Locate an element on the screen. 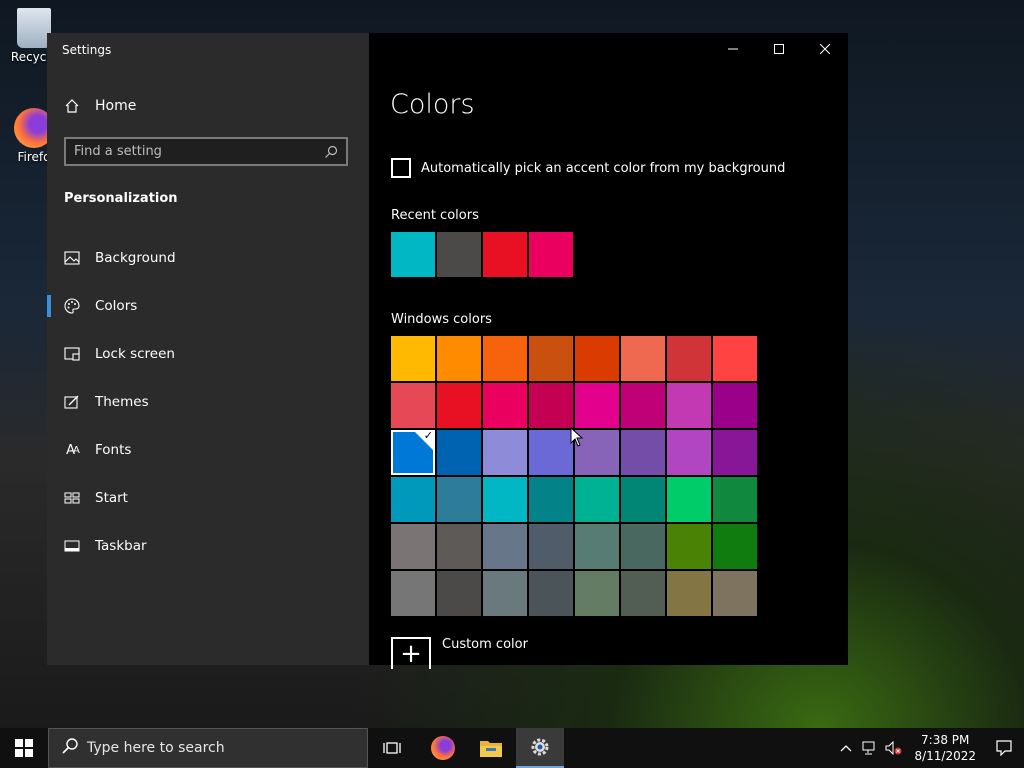  recycle-bin-icon is located at coordinates (34, 28).